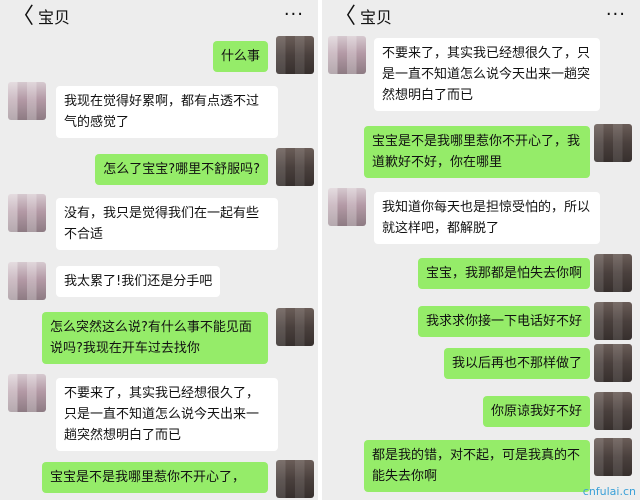 This screenshot has width=640, height=500. Describe the element at coordinates (536, 411) in the screenshot. I see `message-bubble-outgoing: 你原谅我好不好` at that location.